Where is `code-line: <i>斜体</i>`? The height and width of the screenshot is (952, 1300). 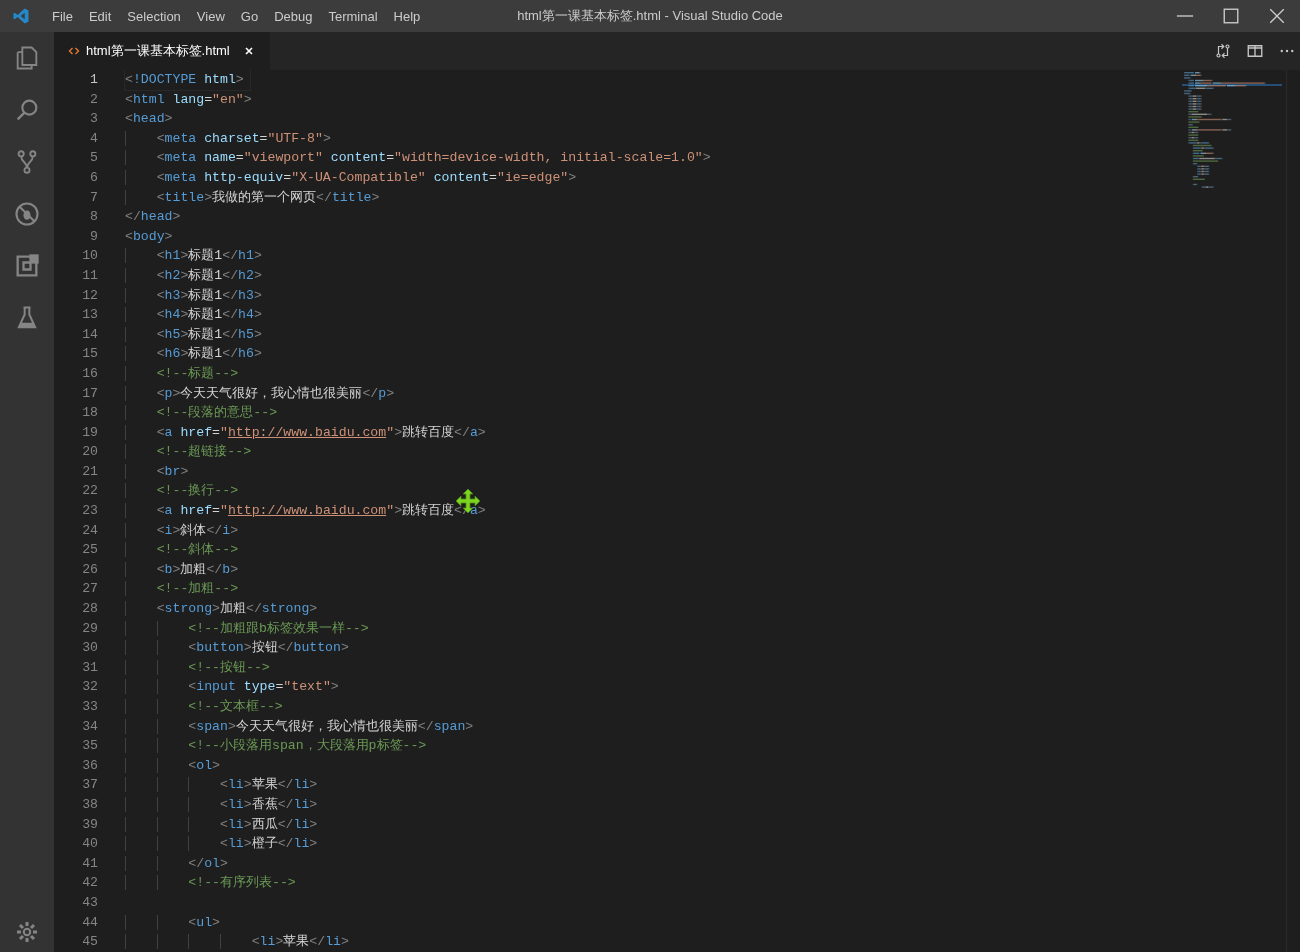
code-line: <i>斜体</i> is located at coordinates (185, 530).